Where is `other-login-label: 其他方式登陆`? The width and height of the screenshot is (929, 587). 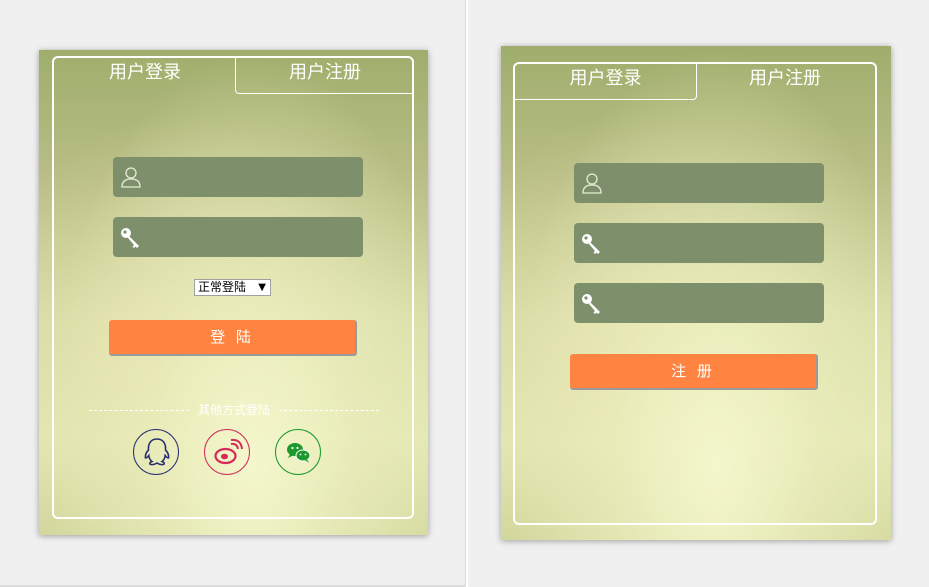
other-login-label: 其他方式登陆 is located at coordinates (233, 410).